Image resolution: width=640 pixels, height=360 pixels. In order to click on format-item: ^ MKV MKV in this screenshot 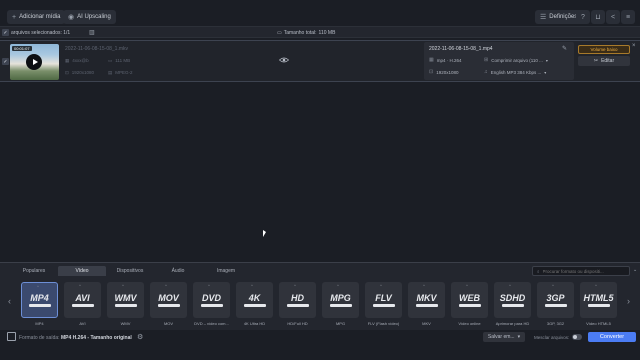, I will do `click(426, 304)`.